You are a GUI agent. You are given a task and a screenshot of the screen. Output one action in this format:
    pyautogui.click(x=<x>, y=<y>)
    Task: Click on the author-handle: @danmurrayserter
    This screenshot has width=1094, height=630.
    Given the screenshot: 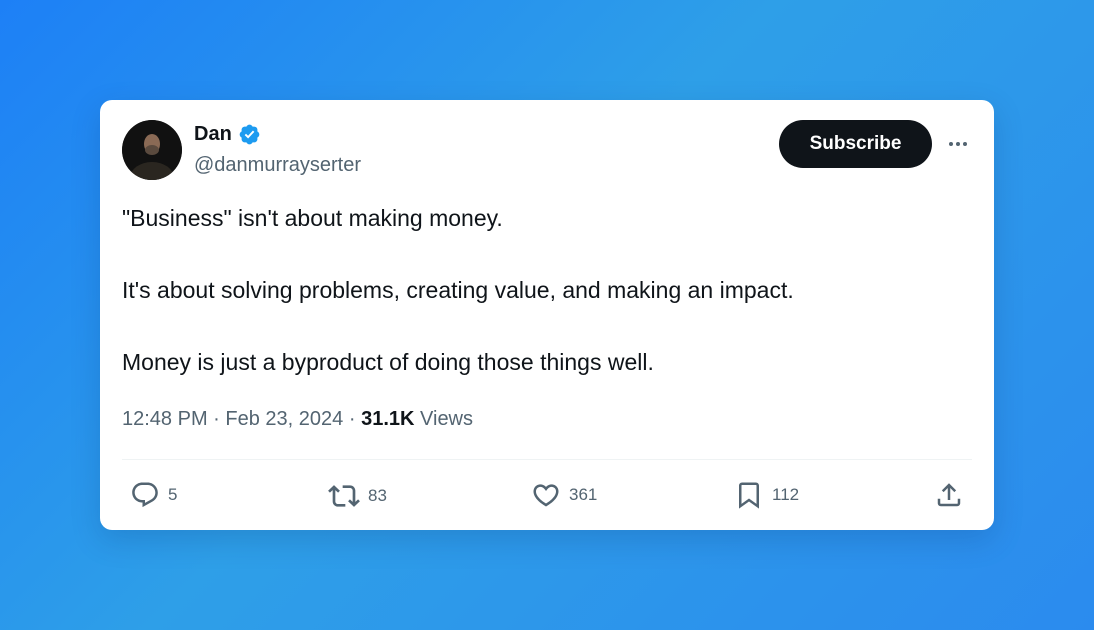 What is the action you would take?
    pyautogui.click(x=277, y=165)
    